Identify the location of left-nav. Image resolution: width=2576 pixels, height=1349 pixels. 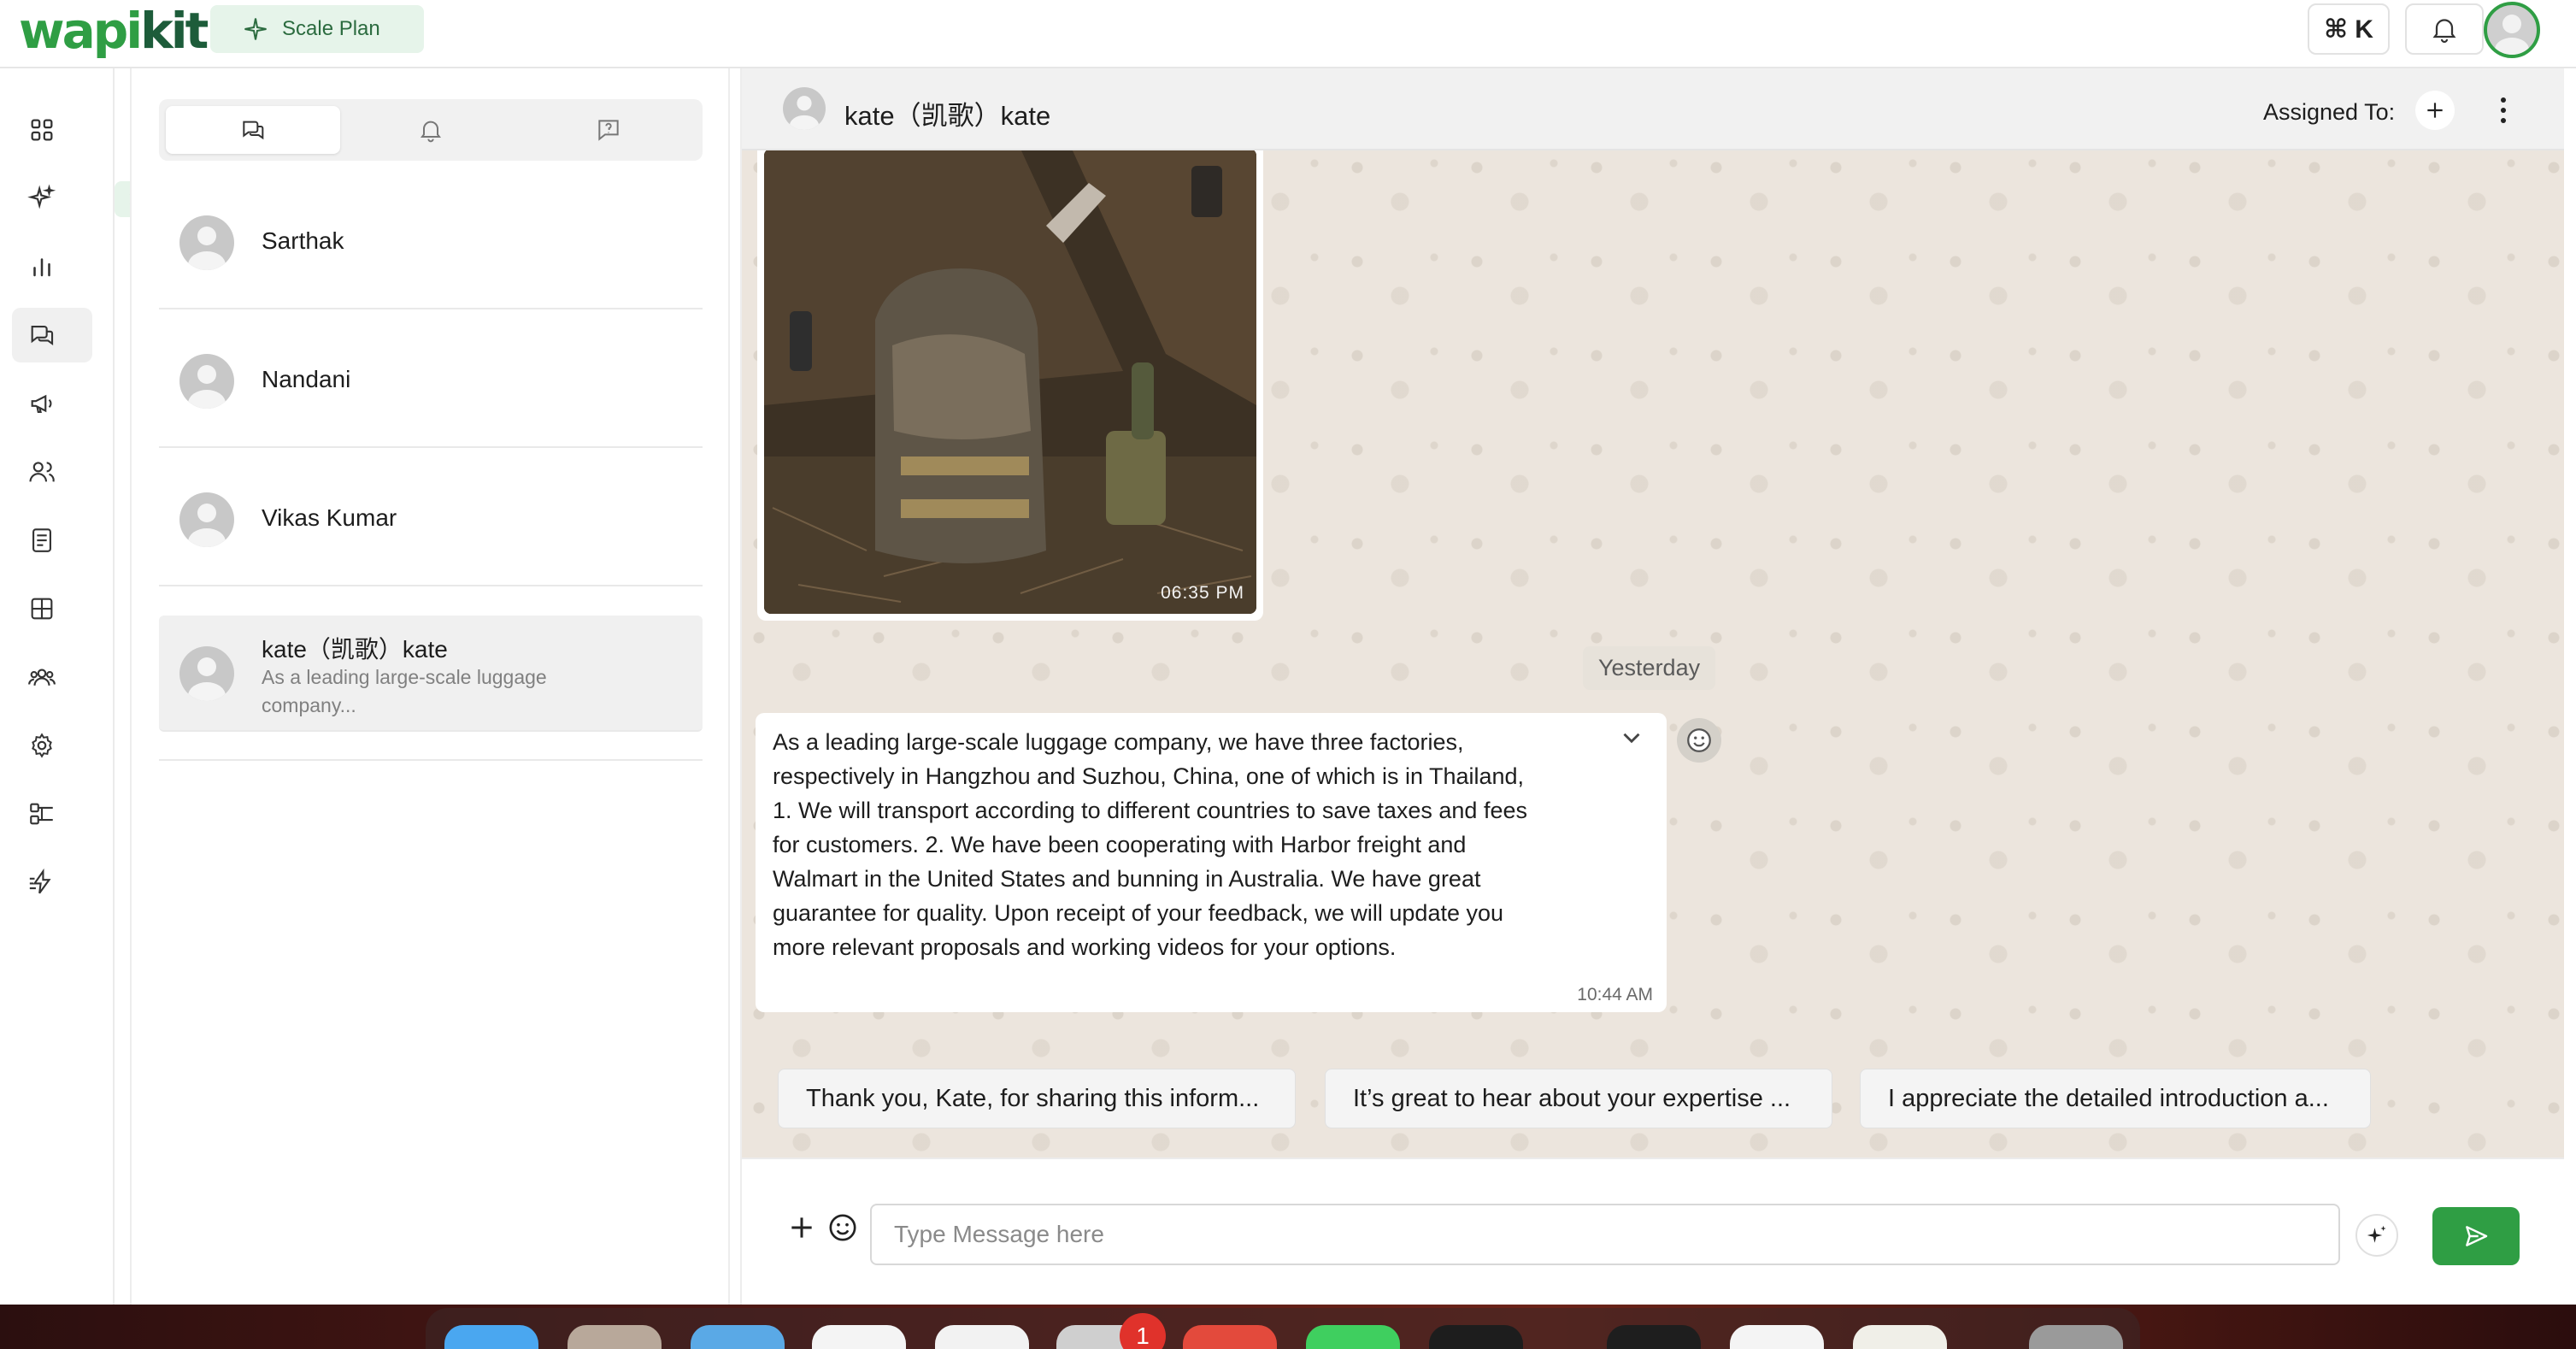
(57, 686).